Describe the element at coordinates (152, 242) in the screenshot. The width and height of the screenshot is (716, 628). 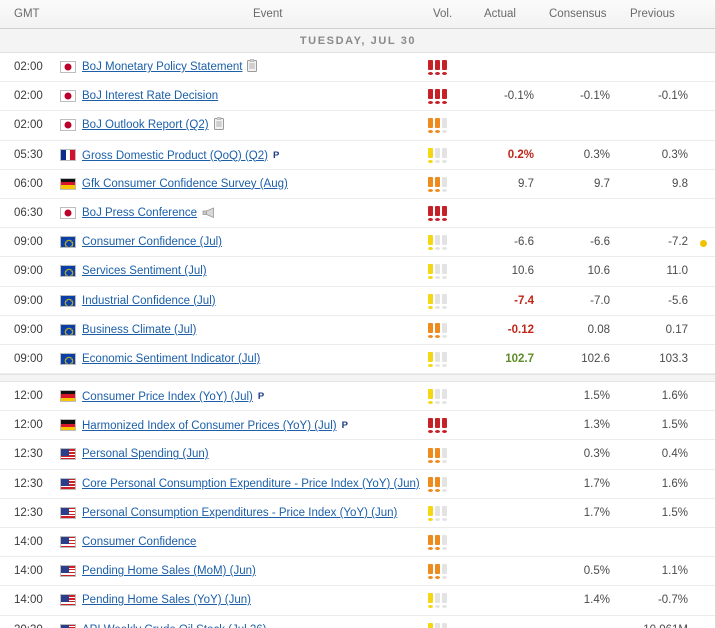
I see `event-link: Consumer Confidence (Jul)` at that location.